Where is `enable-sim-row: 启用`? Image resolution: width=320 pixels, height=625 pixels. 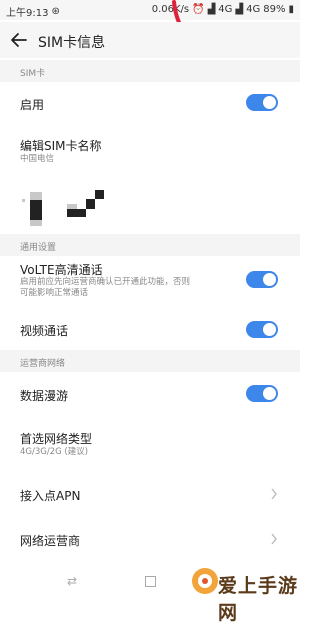
enable-sim-row: 启用 is located at coordinates (150, 103).